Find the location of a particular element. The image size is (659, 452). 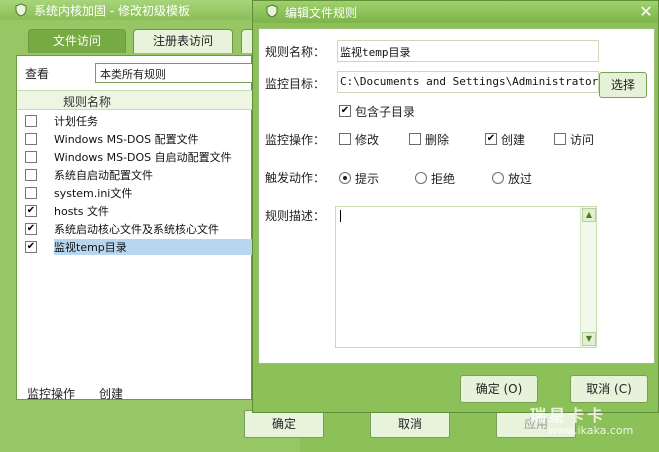

bg-cancel-button: 取消 is located at coordinates (410, 424).